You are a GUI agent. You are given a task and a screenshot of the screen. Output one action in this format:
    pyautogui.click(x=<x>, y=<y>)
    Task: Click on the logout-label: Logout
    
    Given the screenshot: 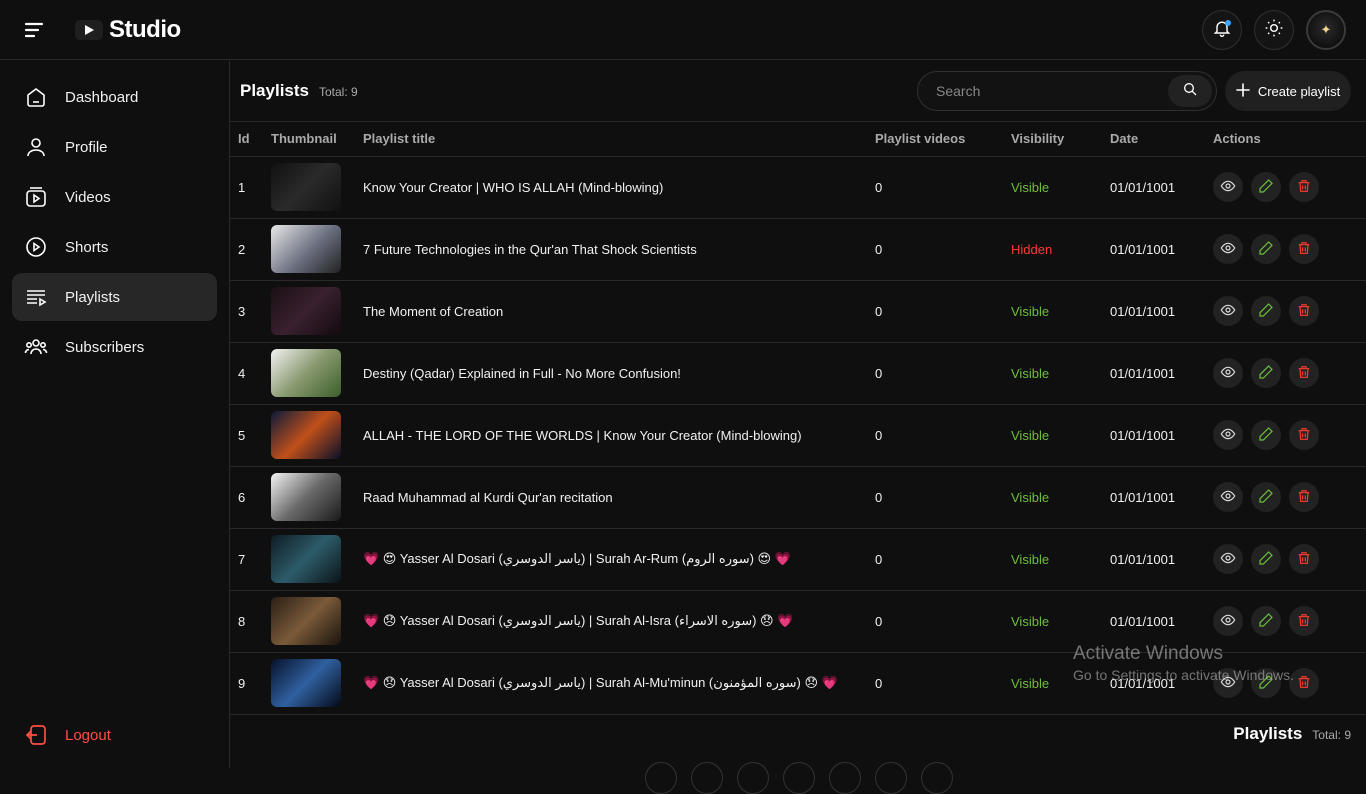 What is the action you would take?
    pyautogui.click(x=88, y=735)
    